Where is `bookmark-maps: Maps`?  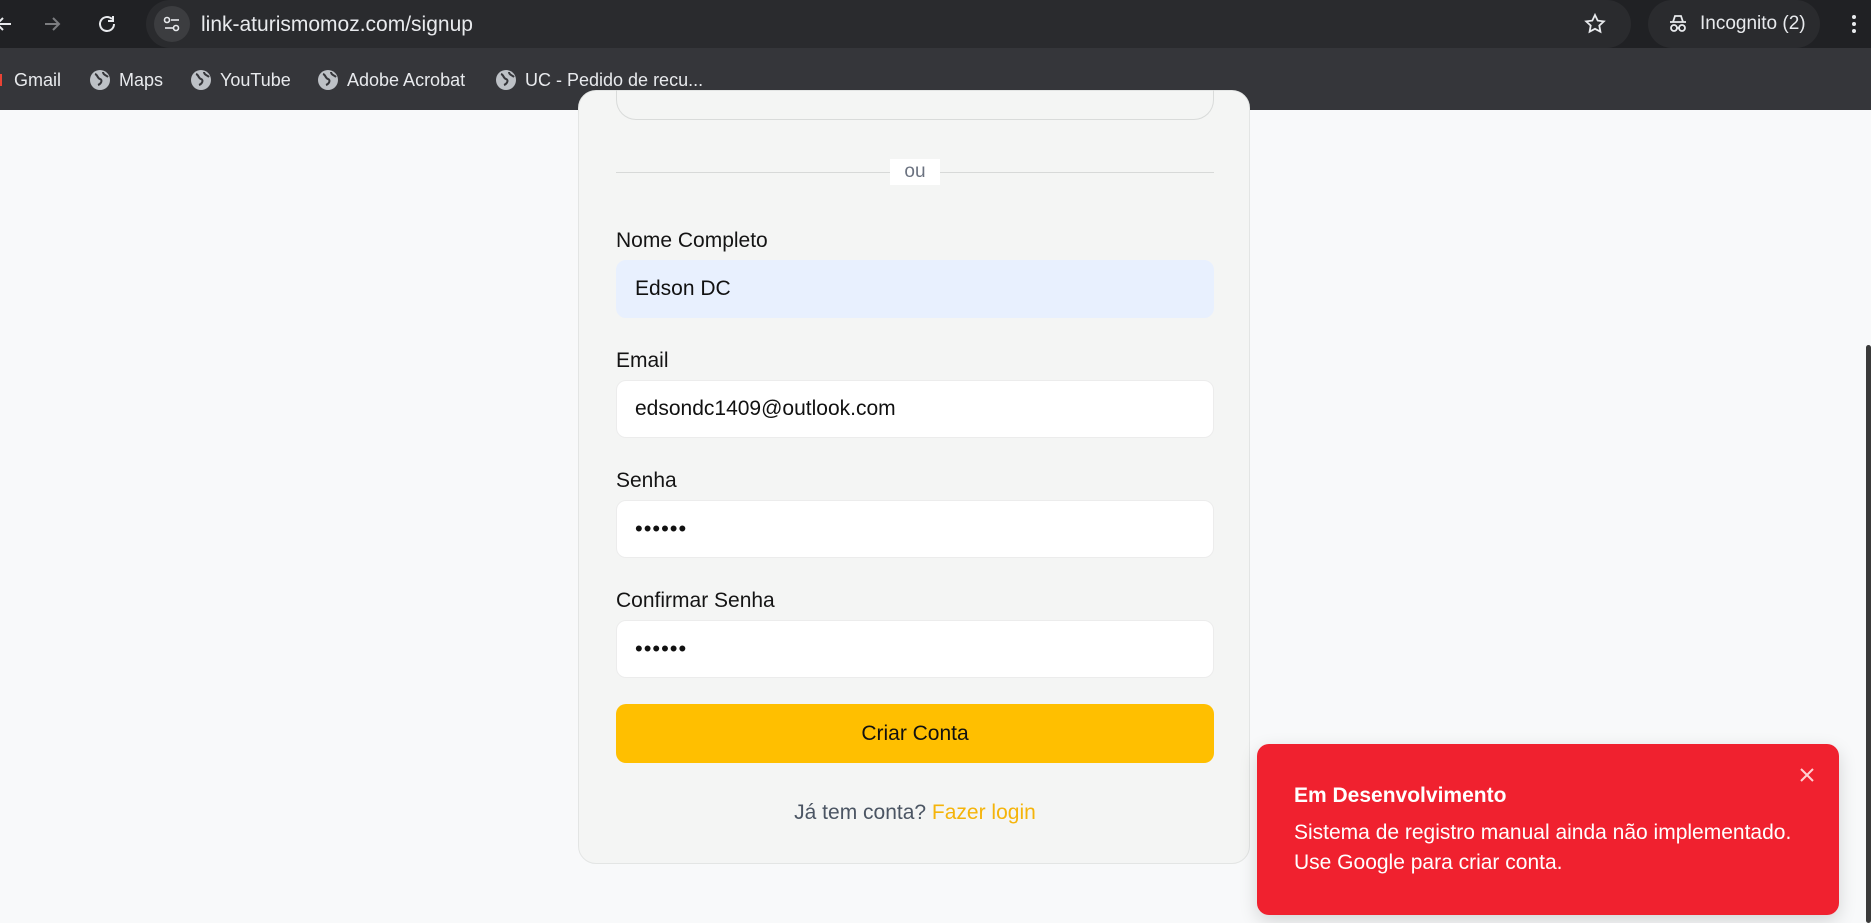
bookmark-maps: Maps is located at coordinates (126, 80).